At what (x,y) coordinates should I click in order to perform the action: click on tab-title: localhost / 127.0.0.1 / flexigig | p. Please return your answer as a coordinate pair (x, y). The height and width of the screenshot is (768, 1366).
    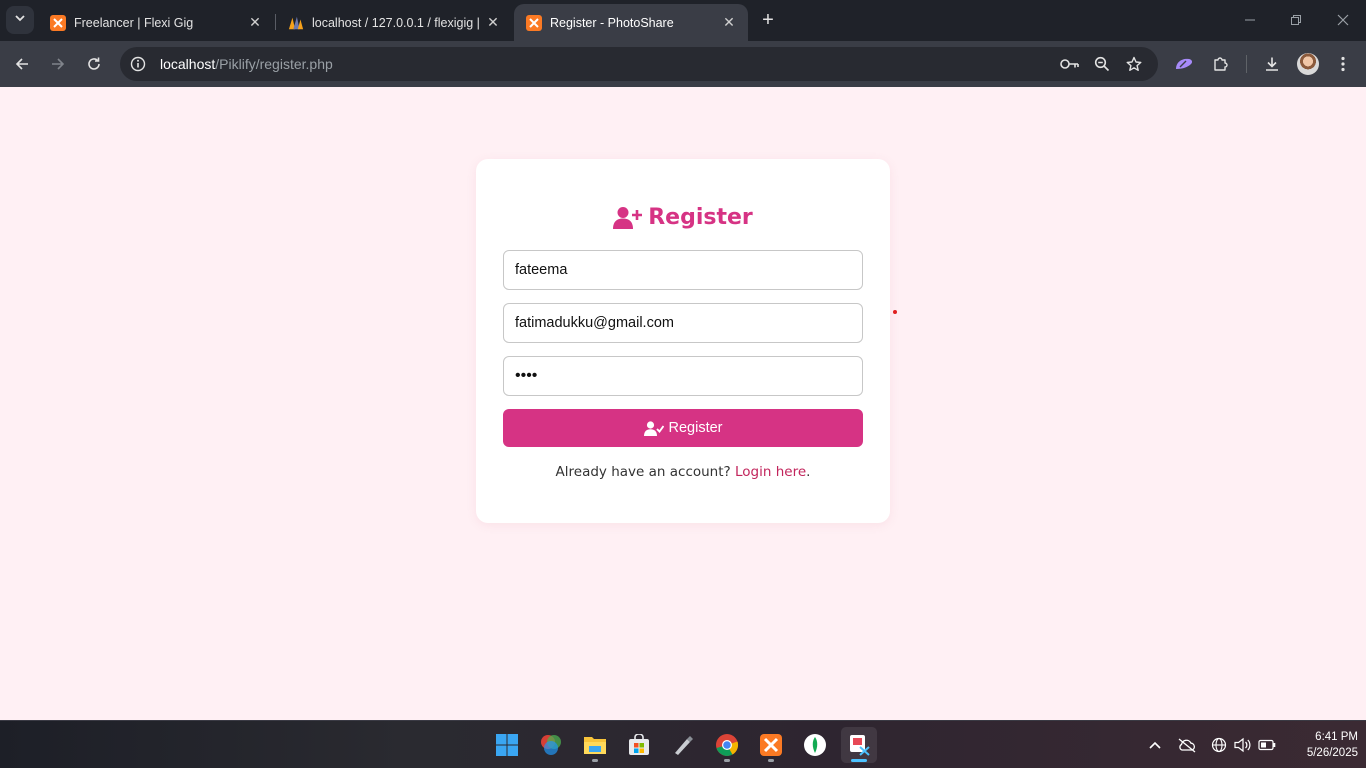
    Looking at the image, I should click on (398, 22).